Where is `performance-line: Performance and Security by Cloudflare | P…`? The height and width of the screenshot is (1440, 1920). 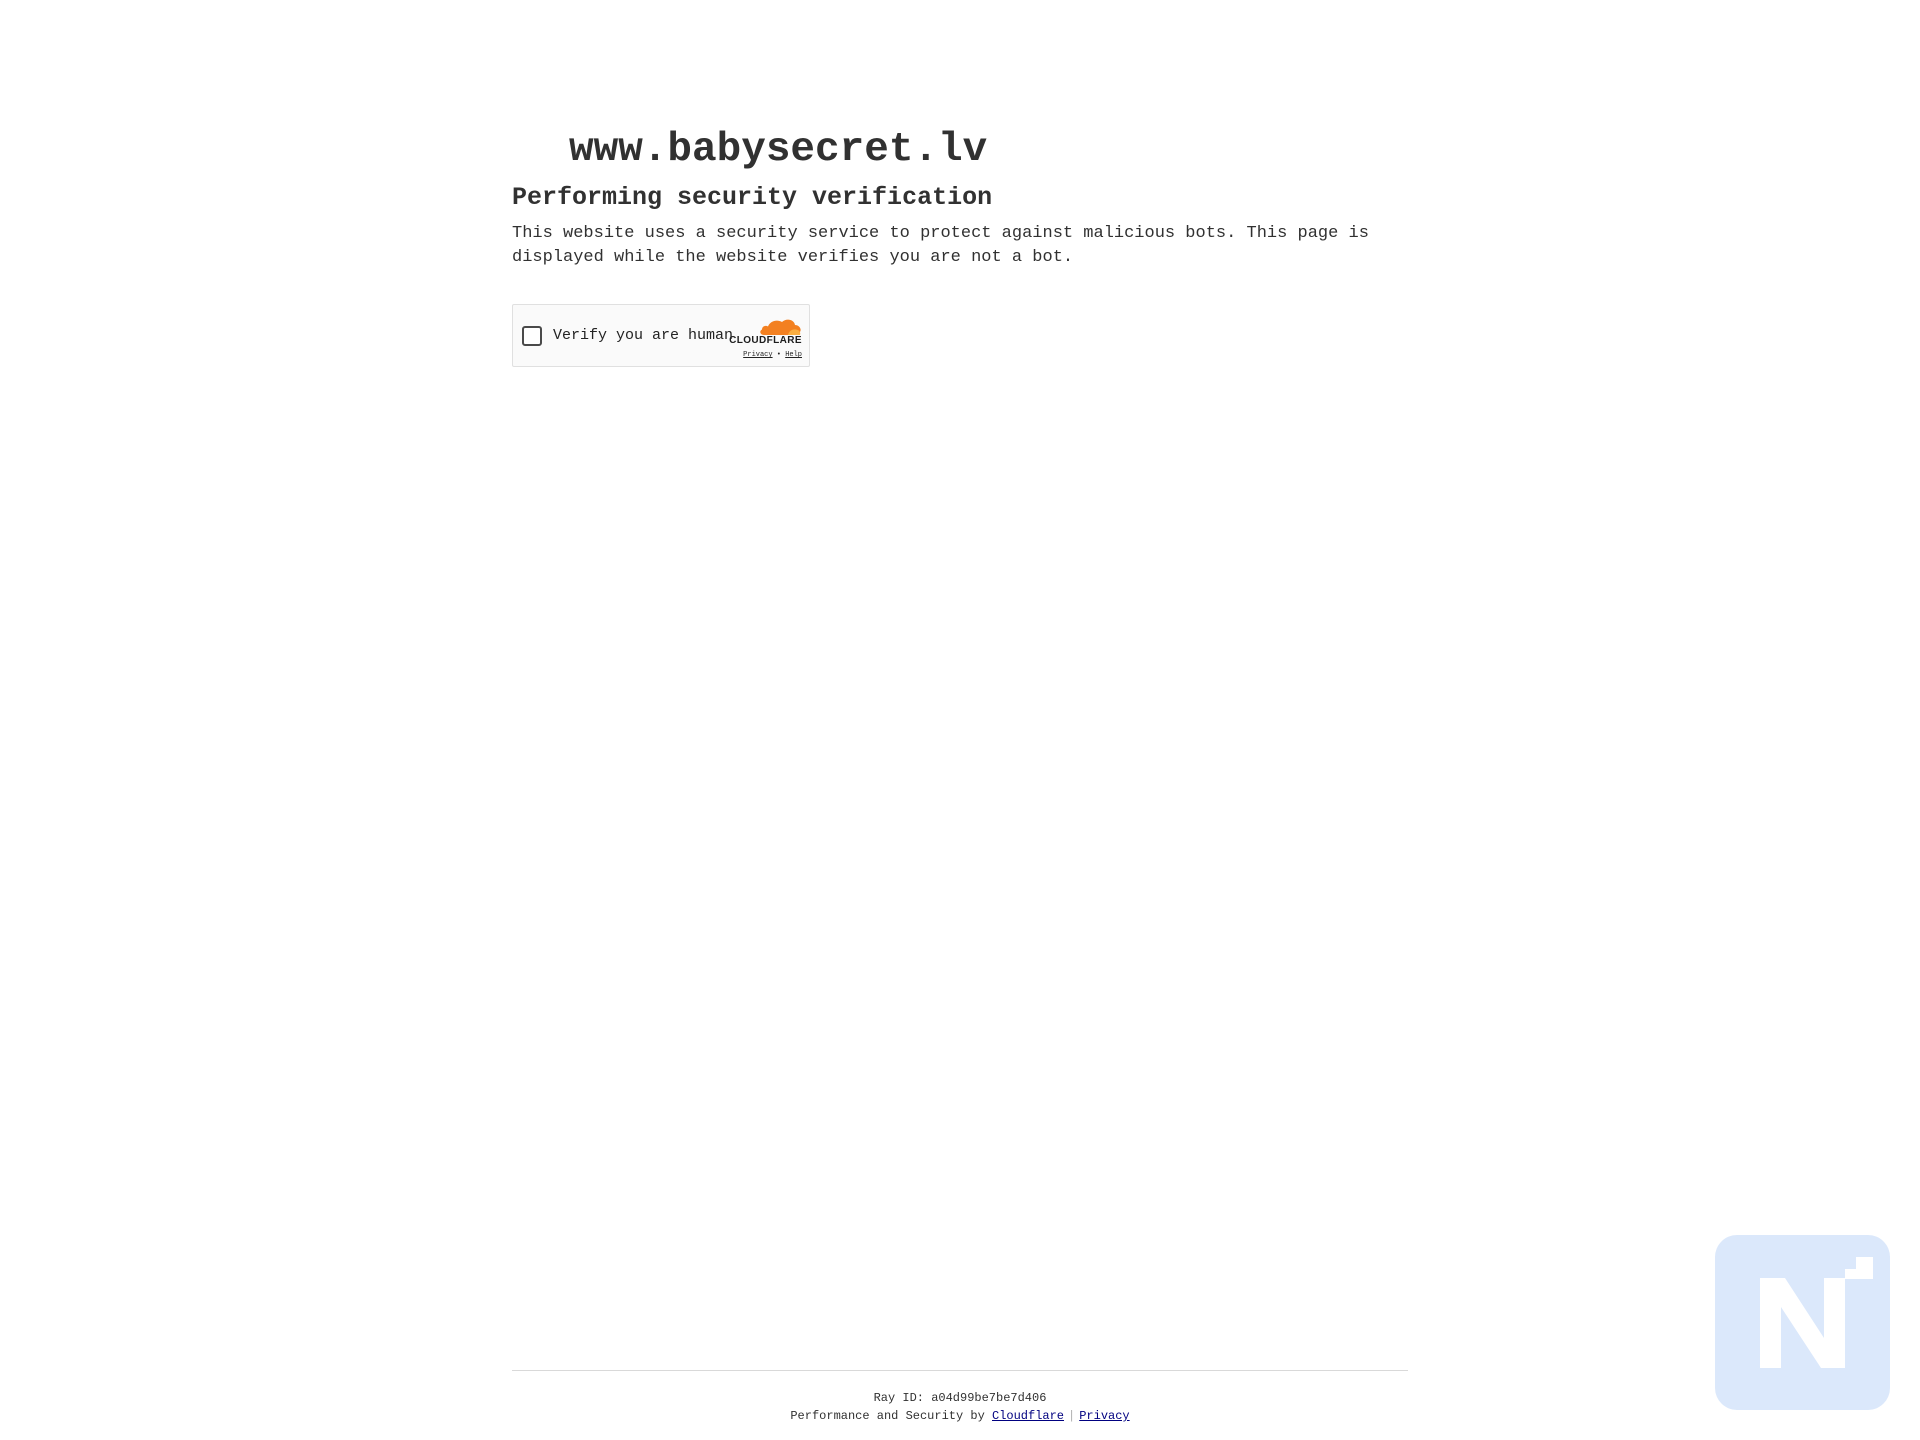
performance-line: Performance and Security by Cloudflare | P… is located at coordinates (960, 1416).